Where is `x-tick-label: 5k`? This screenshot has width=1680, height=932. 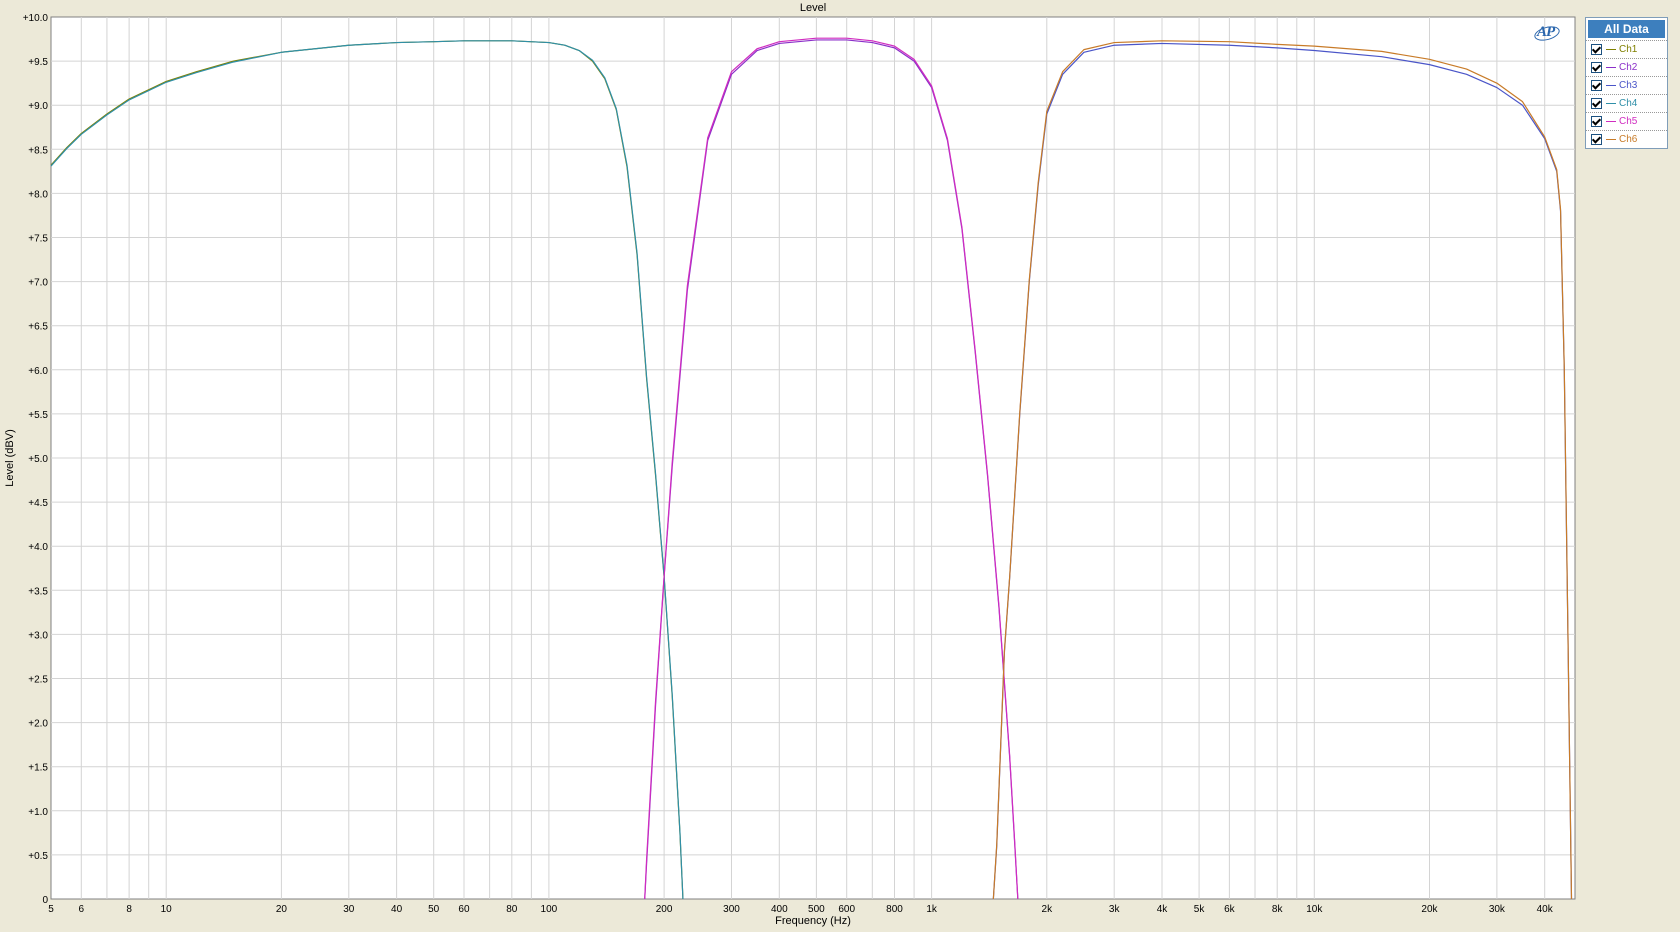
x-tick-label: 5k is located at coordinates (1200, 909).